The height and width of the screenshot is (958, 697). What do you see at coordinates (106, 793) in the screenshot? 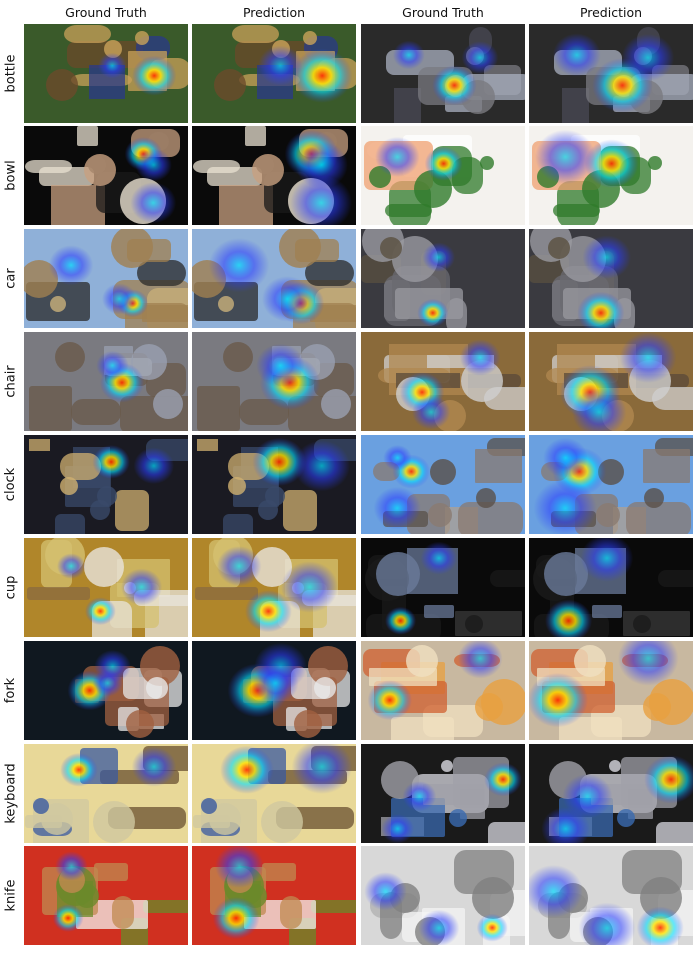
I see `image-keyboard-bedroom-bed-ground-truth` at bounding box center [106, 793].